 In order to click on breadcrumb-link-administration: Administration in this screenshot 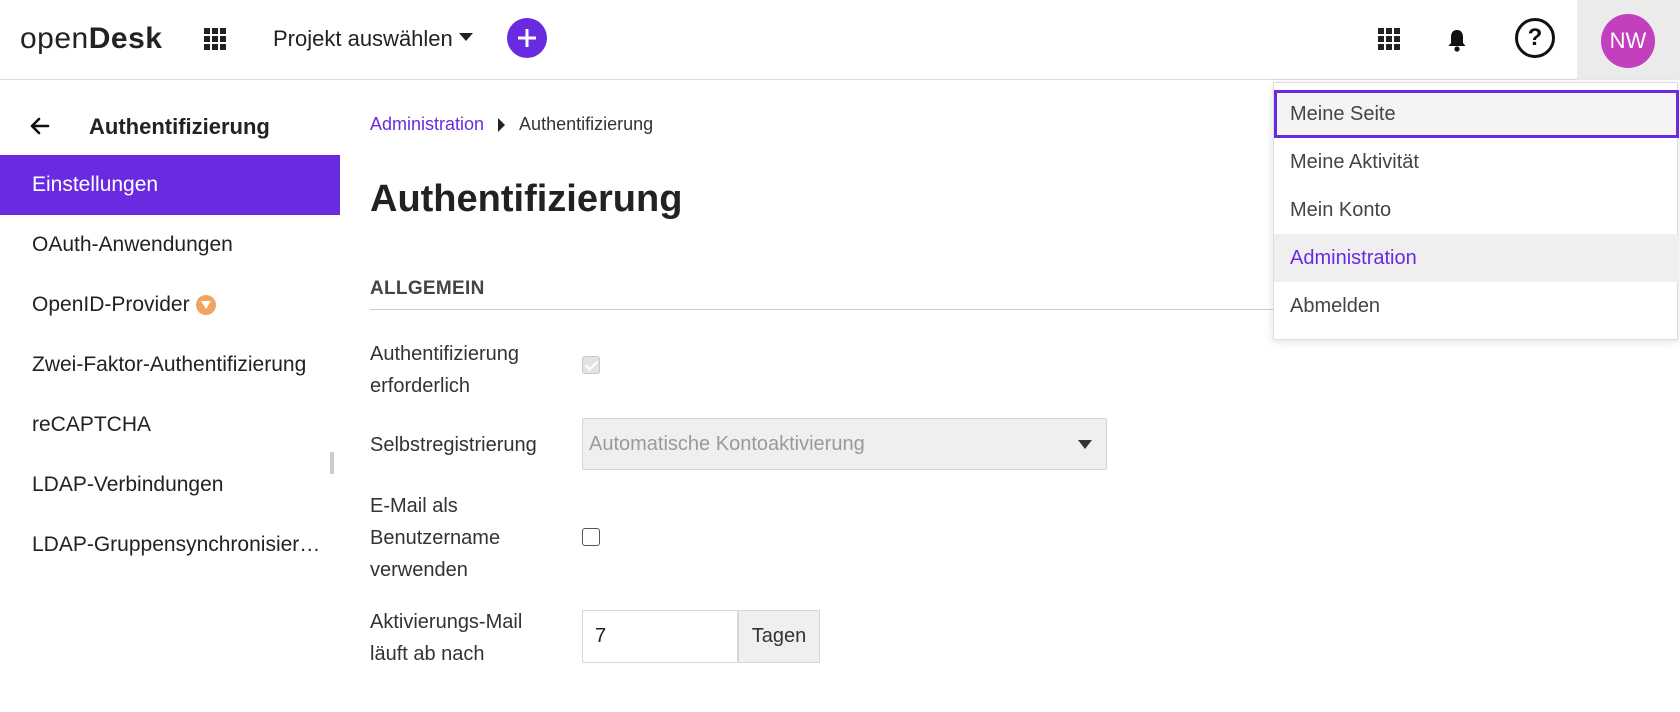, I will do `click(427, 124)`.